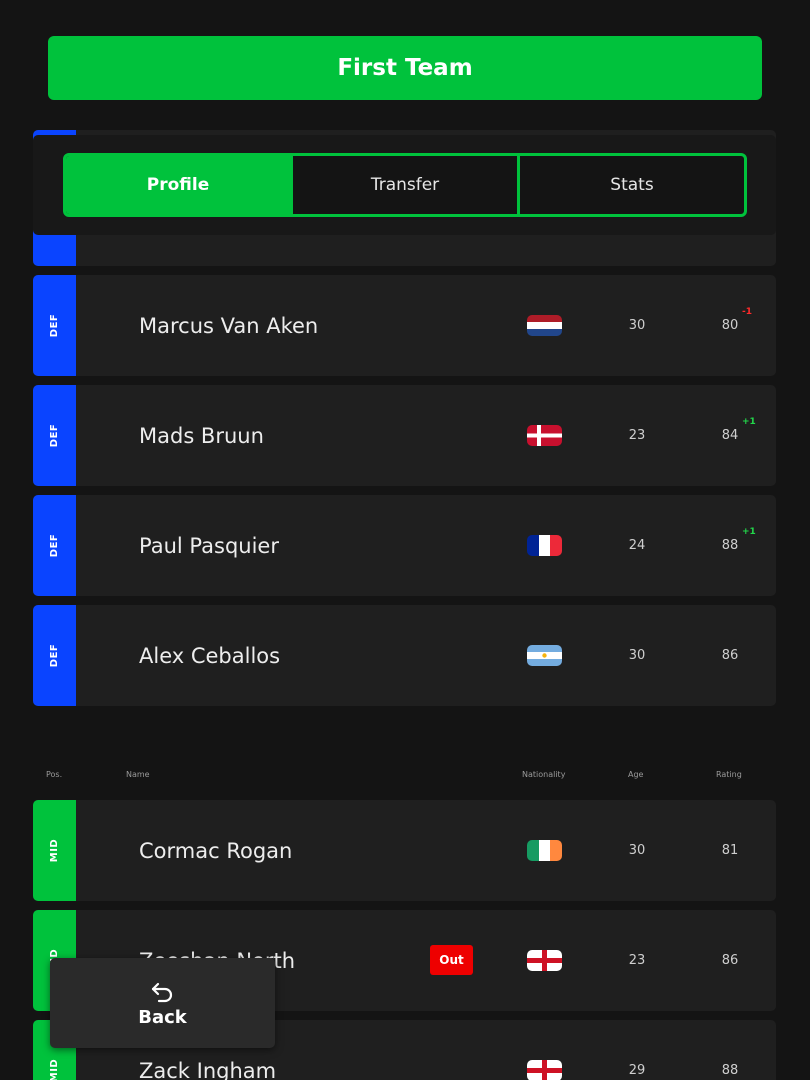  I want to click on player-name: Cormac Rogan, so click(216, 850).